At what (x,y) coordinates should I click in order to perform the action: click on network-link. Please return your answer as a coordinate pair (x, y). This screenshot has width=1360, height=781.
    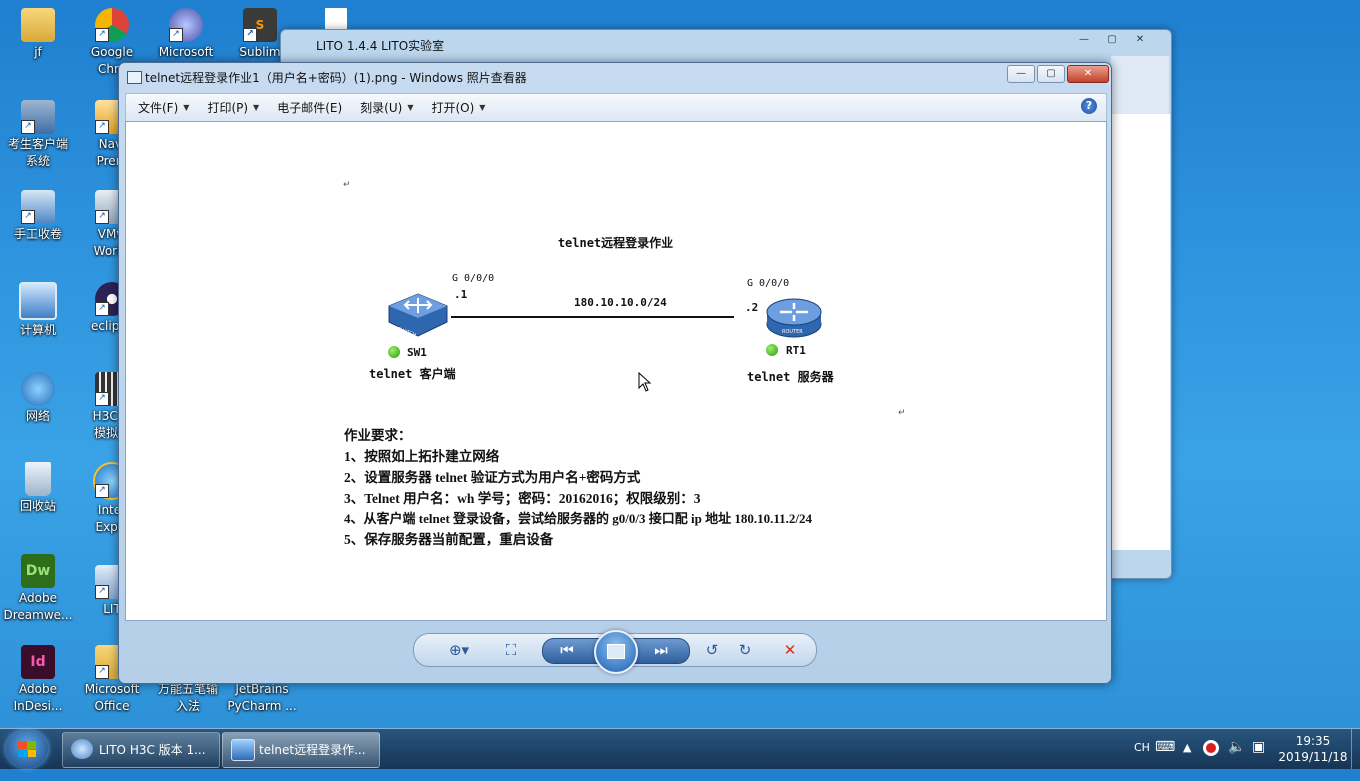
    Looking at the image, I should click on (592, 317).